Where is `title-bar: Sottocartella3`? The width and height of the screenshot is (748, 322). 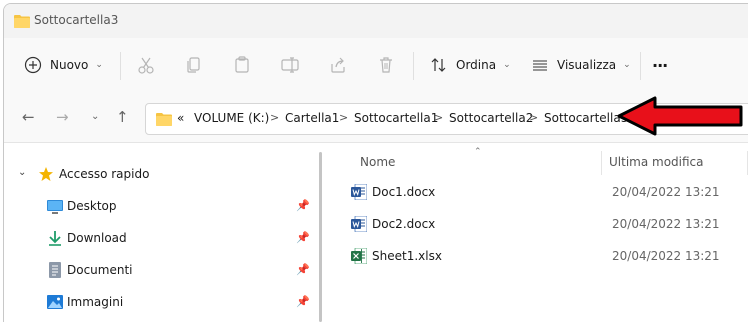
title-bar: Sottocartella3 is located at coordinates (376, 21).